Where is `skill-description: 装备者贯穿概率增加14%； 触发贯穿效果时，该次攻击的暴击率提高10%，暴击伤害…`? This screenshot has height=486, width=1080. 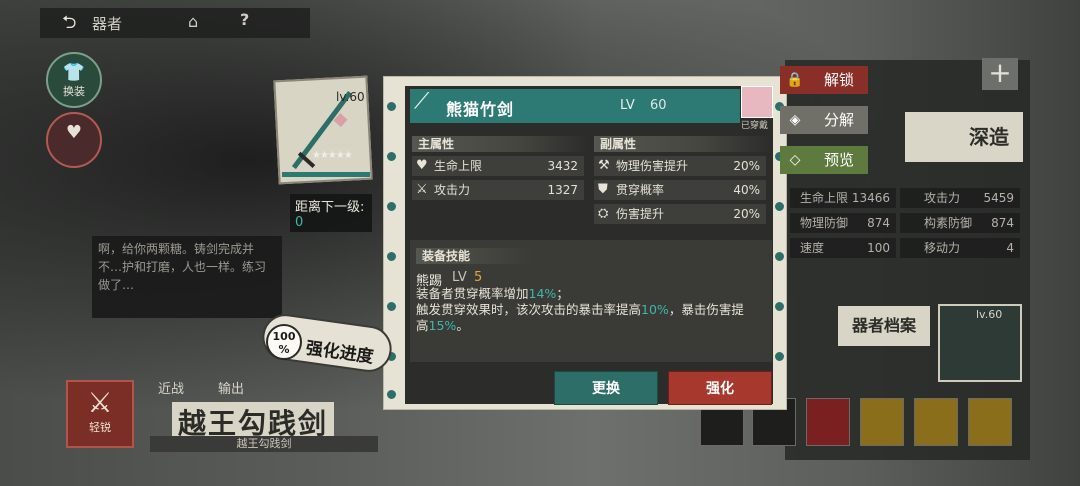 skill-description: 装备者贯穿概率增加14%； 触发贯穿效果时，该次攻击的暴击率提高10%，暴击伤害… is located at coordinates (580, 309).